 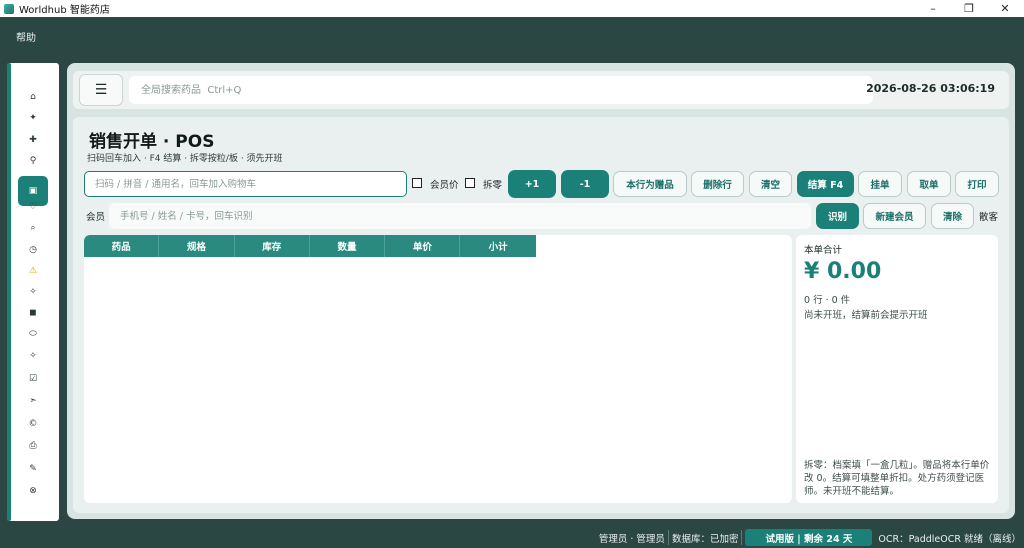 What do you see at coordinates (706, 537) in the screenshot?
I see `database-status: 数据库：已加密` at bounding box center [706, 537].